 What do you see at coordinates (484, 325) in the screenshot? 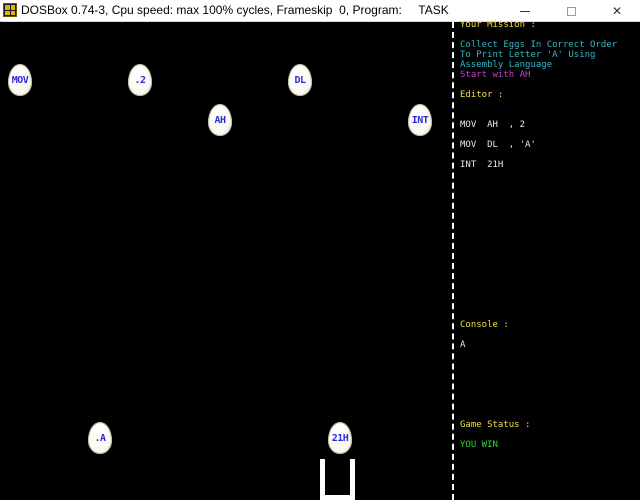
I see `console-heading: Console :` at bounding box center [484, 325].